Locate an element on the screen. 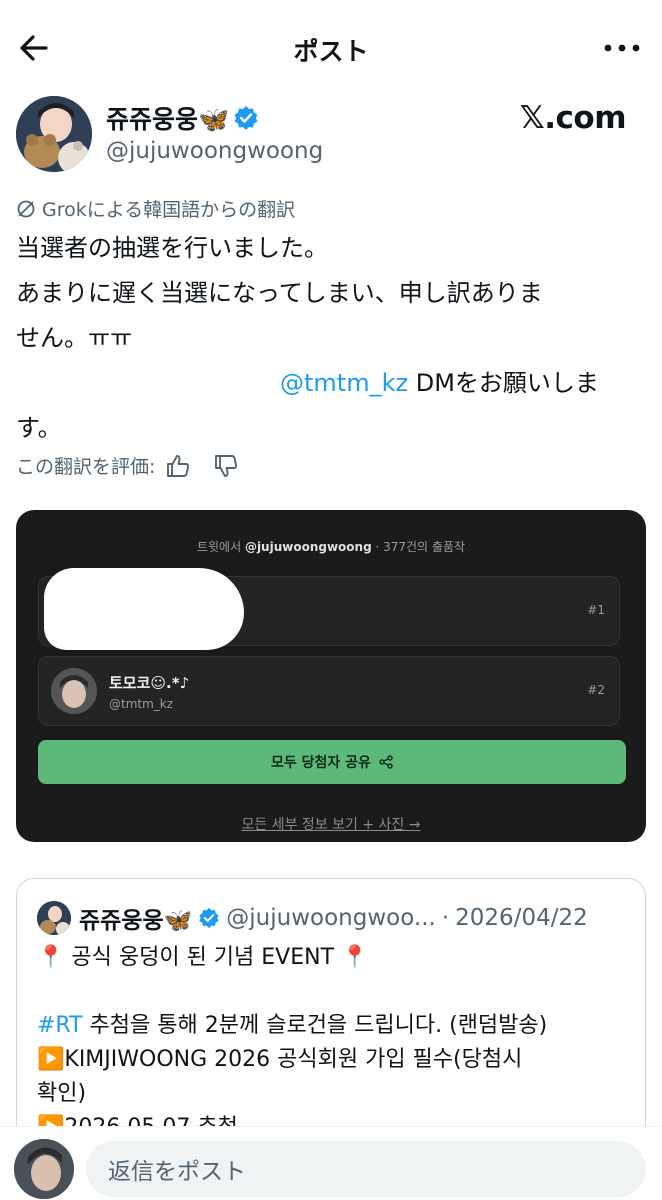  author-name-row: 쥬쥬웅웅🦋 is located at coordinates (182, 118).